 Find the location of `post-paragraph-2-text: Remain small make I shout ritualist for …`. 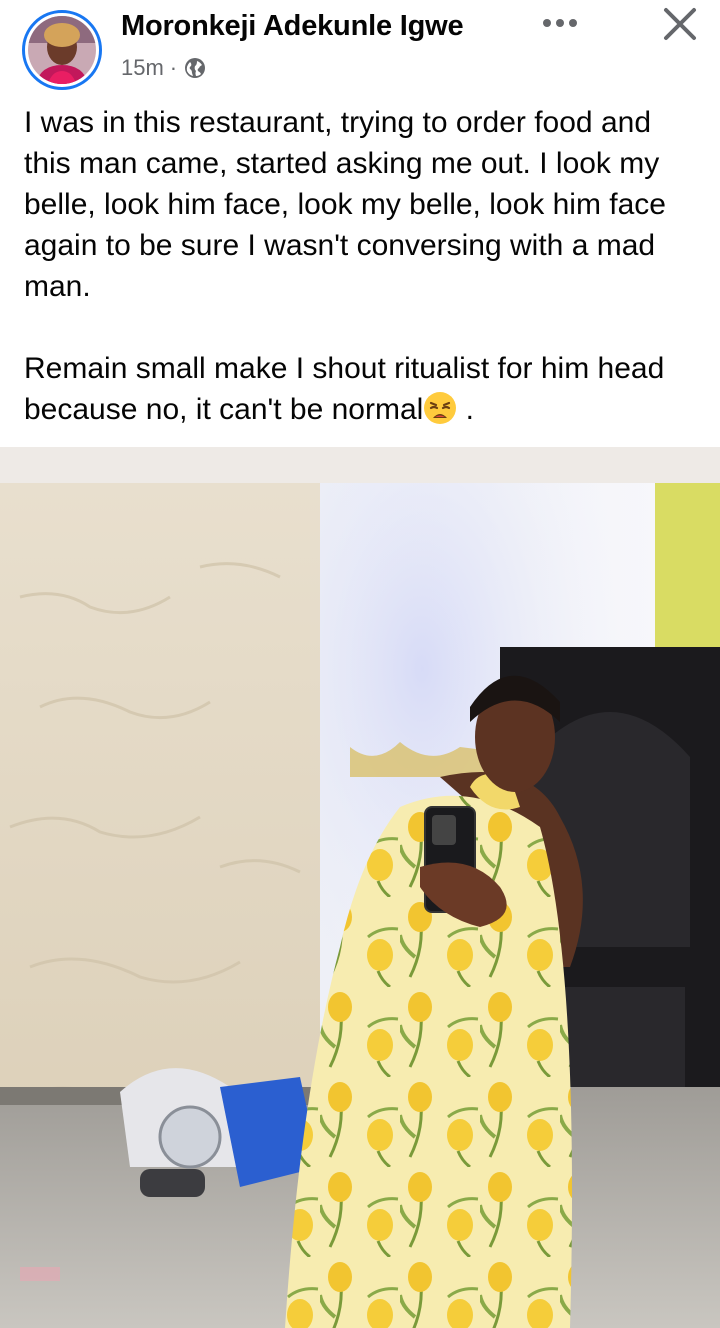

post-paragraph-2-text: Remain small make I shout ritualist for … is located at coordinates (344, 389).